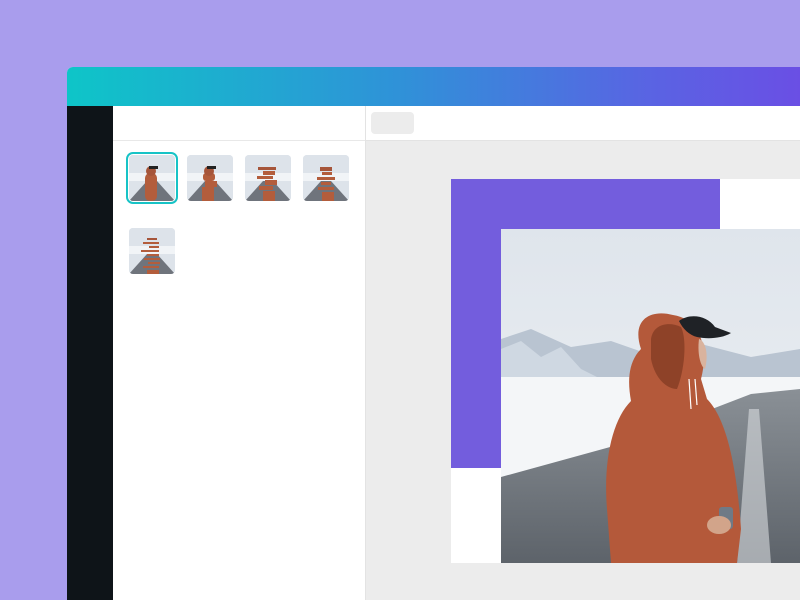 The width and height of the screenshot is (800, 600). I want to click on thumbnail-glitch-strong, so click(326, 178).